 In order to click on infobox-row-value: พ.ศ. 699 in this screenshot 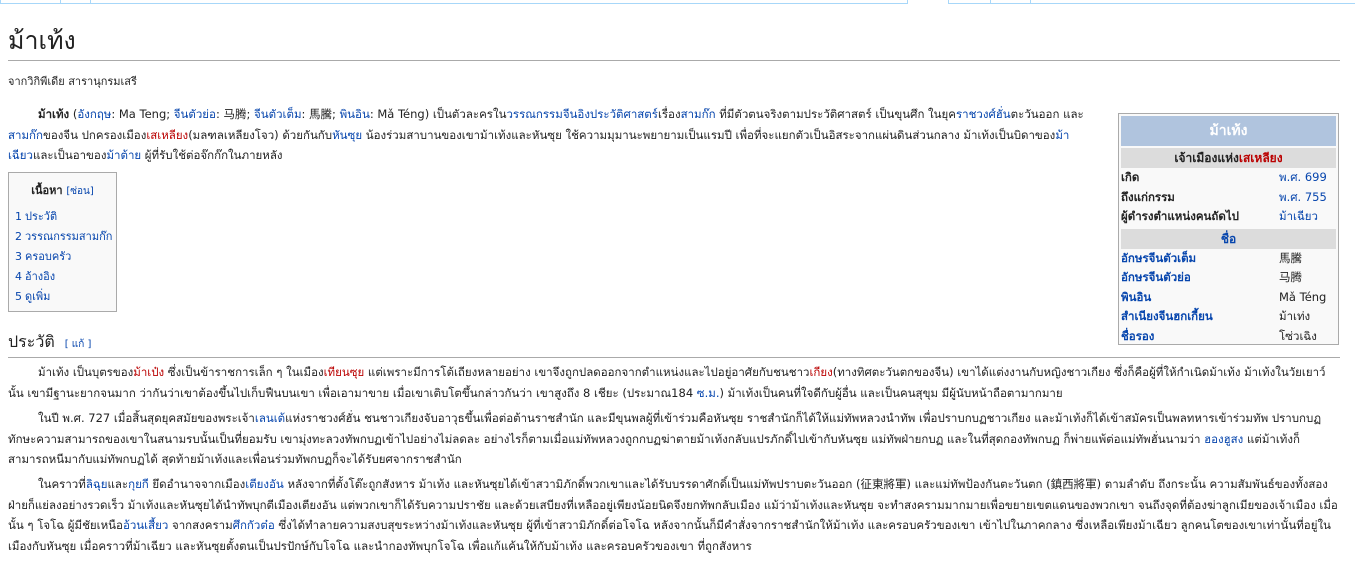, I will do `click(1307, 178)`.